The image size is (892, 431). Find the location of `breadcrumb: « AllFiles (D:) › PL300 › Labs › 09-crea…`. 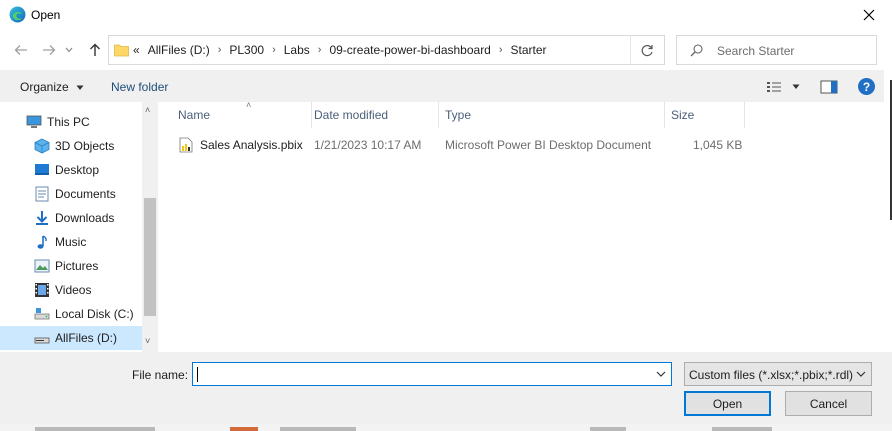

breadcrumb: « AllFiles (D:) › PL300 › Labs › 09-crea… is located at coordinates (340, 50).